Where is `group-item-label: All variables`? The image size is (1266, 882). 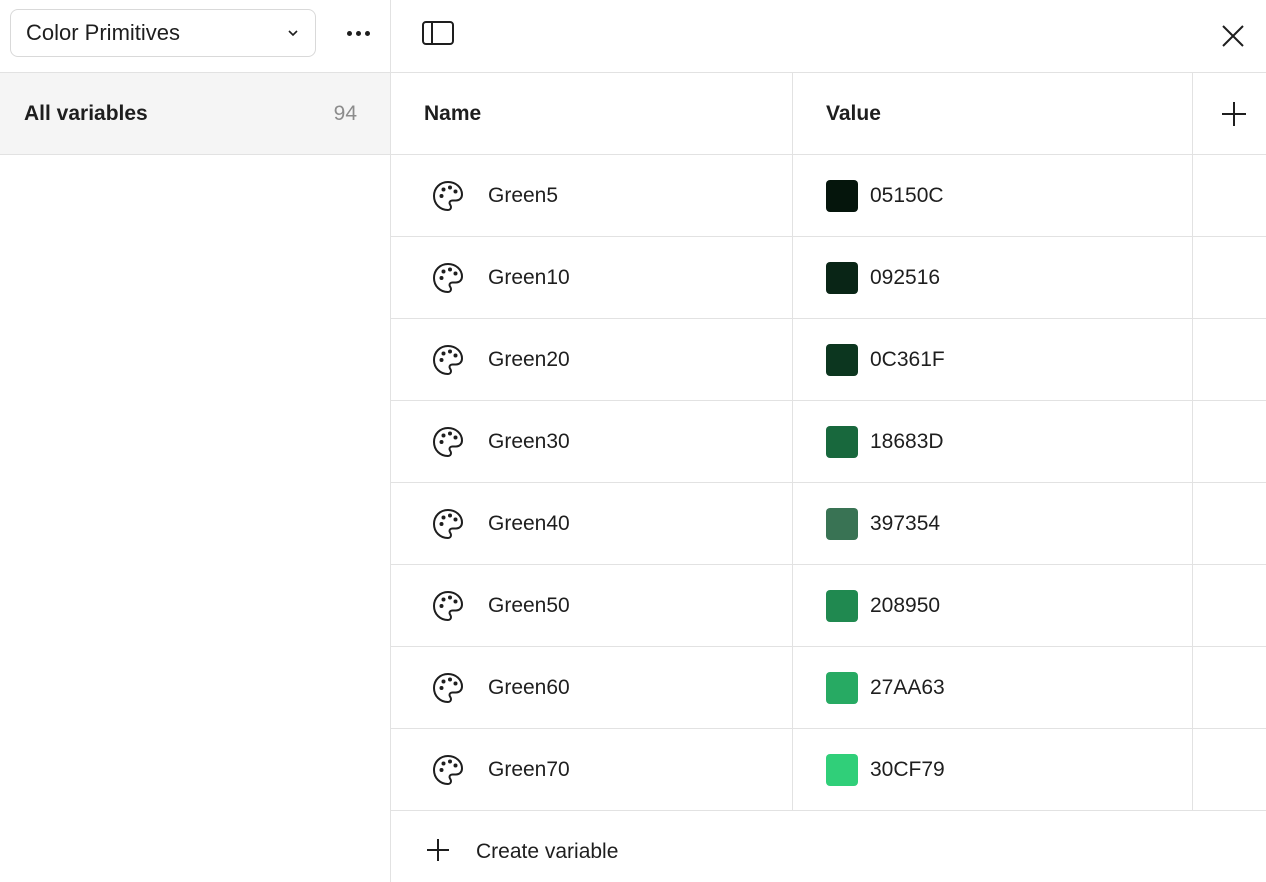
group-item-label: All variables is located at coordinates (86, 113).